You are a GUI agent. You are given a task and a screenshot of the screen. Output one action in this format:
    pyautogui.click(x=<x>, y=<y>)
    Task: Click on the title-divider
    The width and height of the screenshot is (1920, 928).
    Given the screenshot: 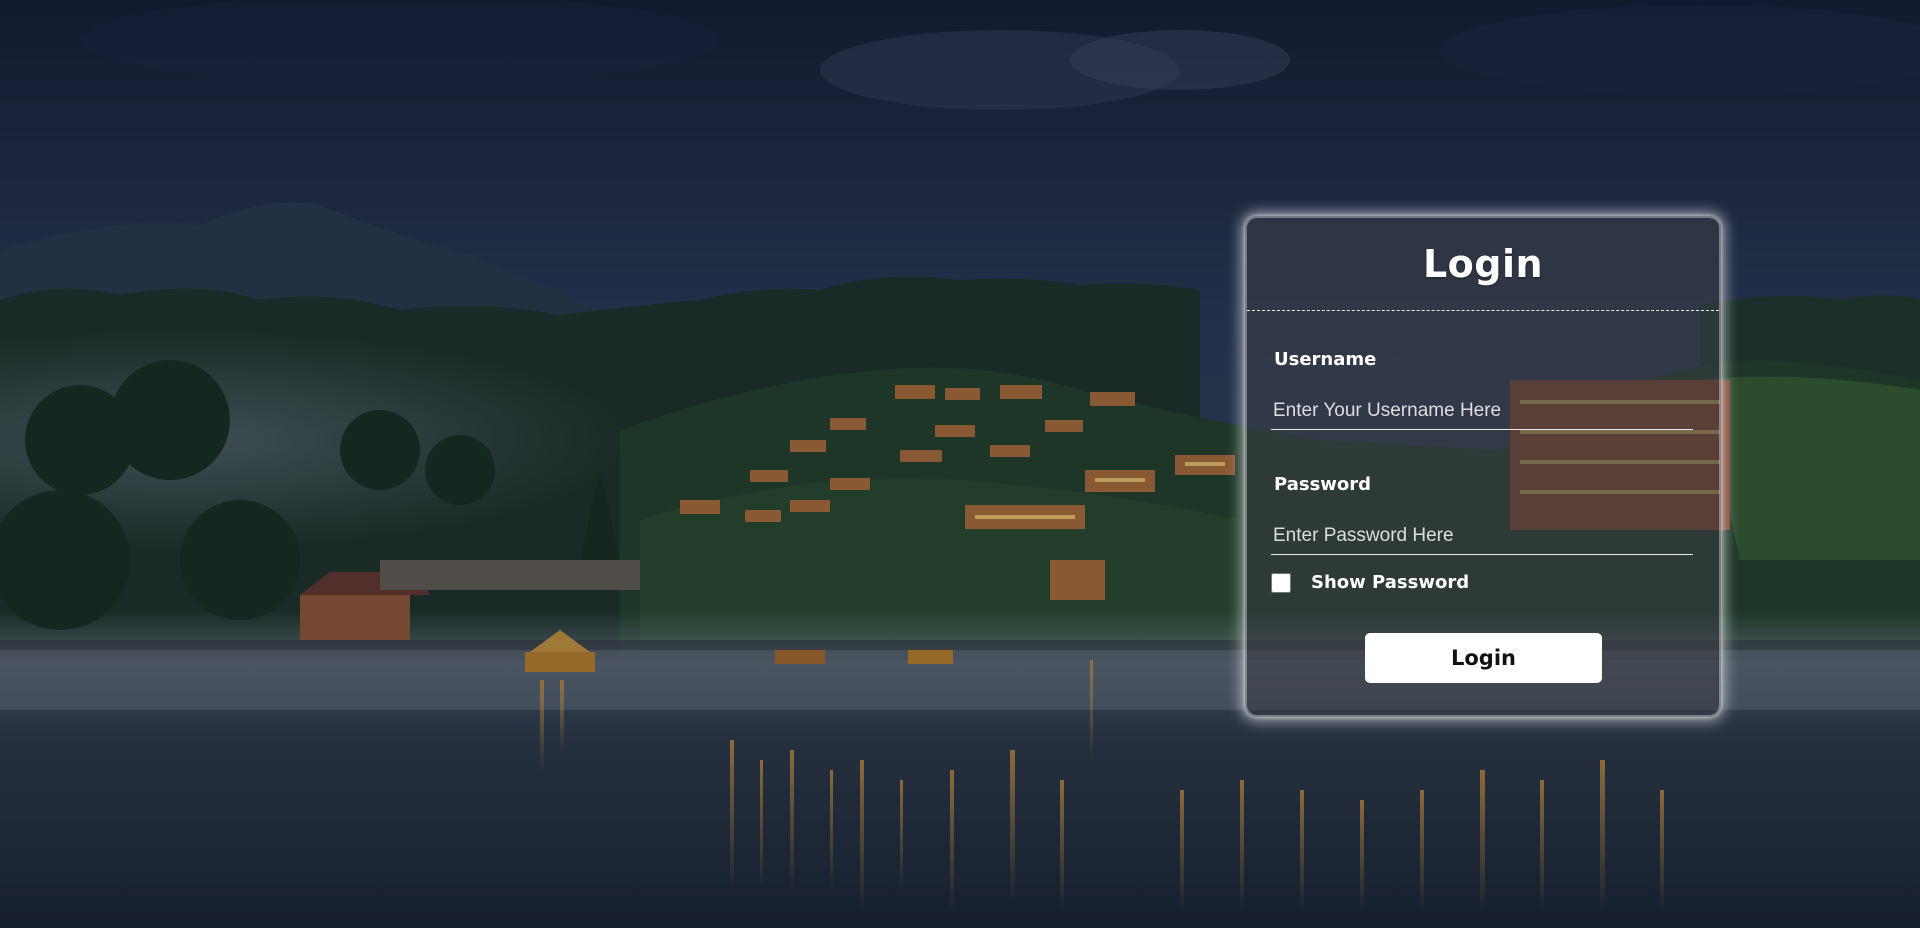 What is the action you would take?
    pyautogui.click(x=1483, y=310)
    